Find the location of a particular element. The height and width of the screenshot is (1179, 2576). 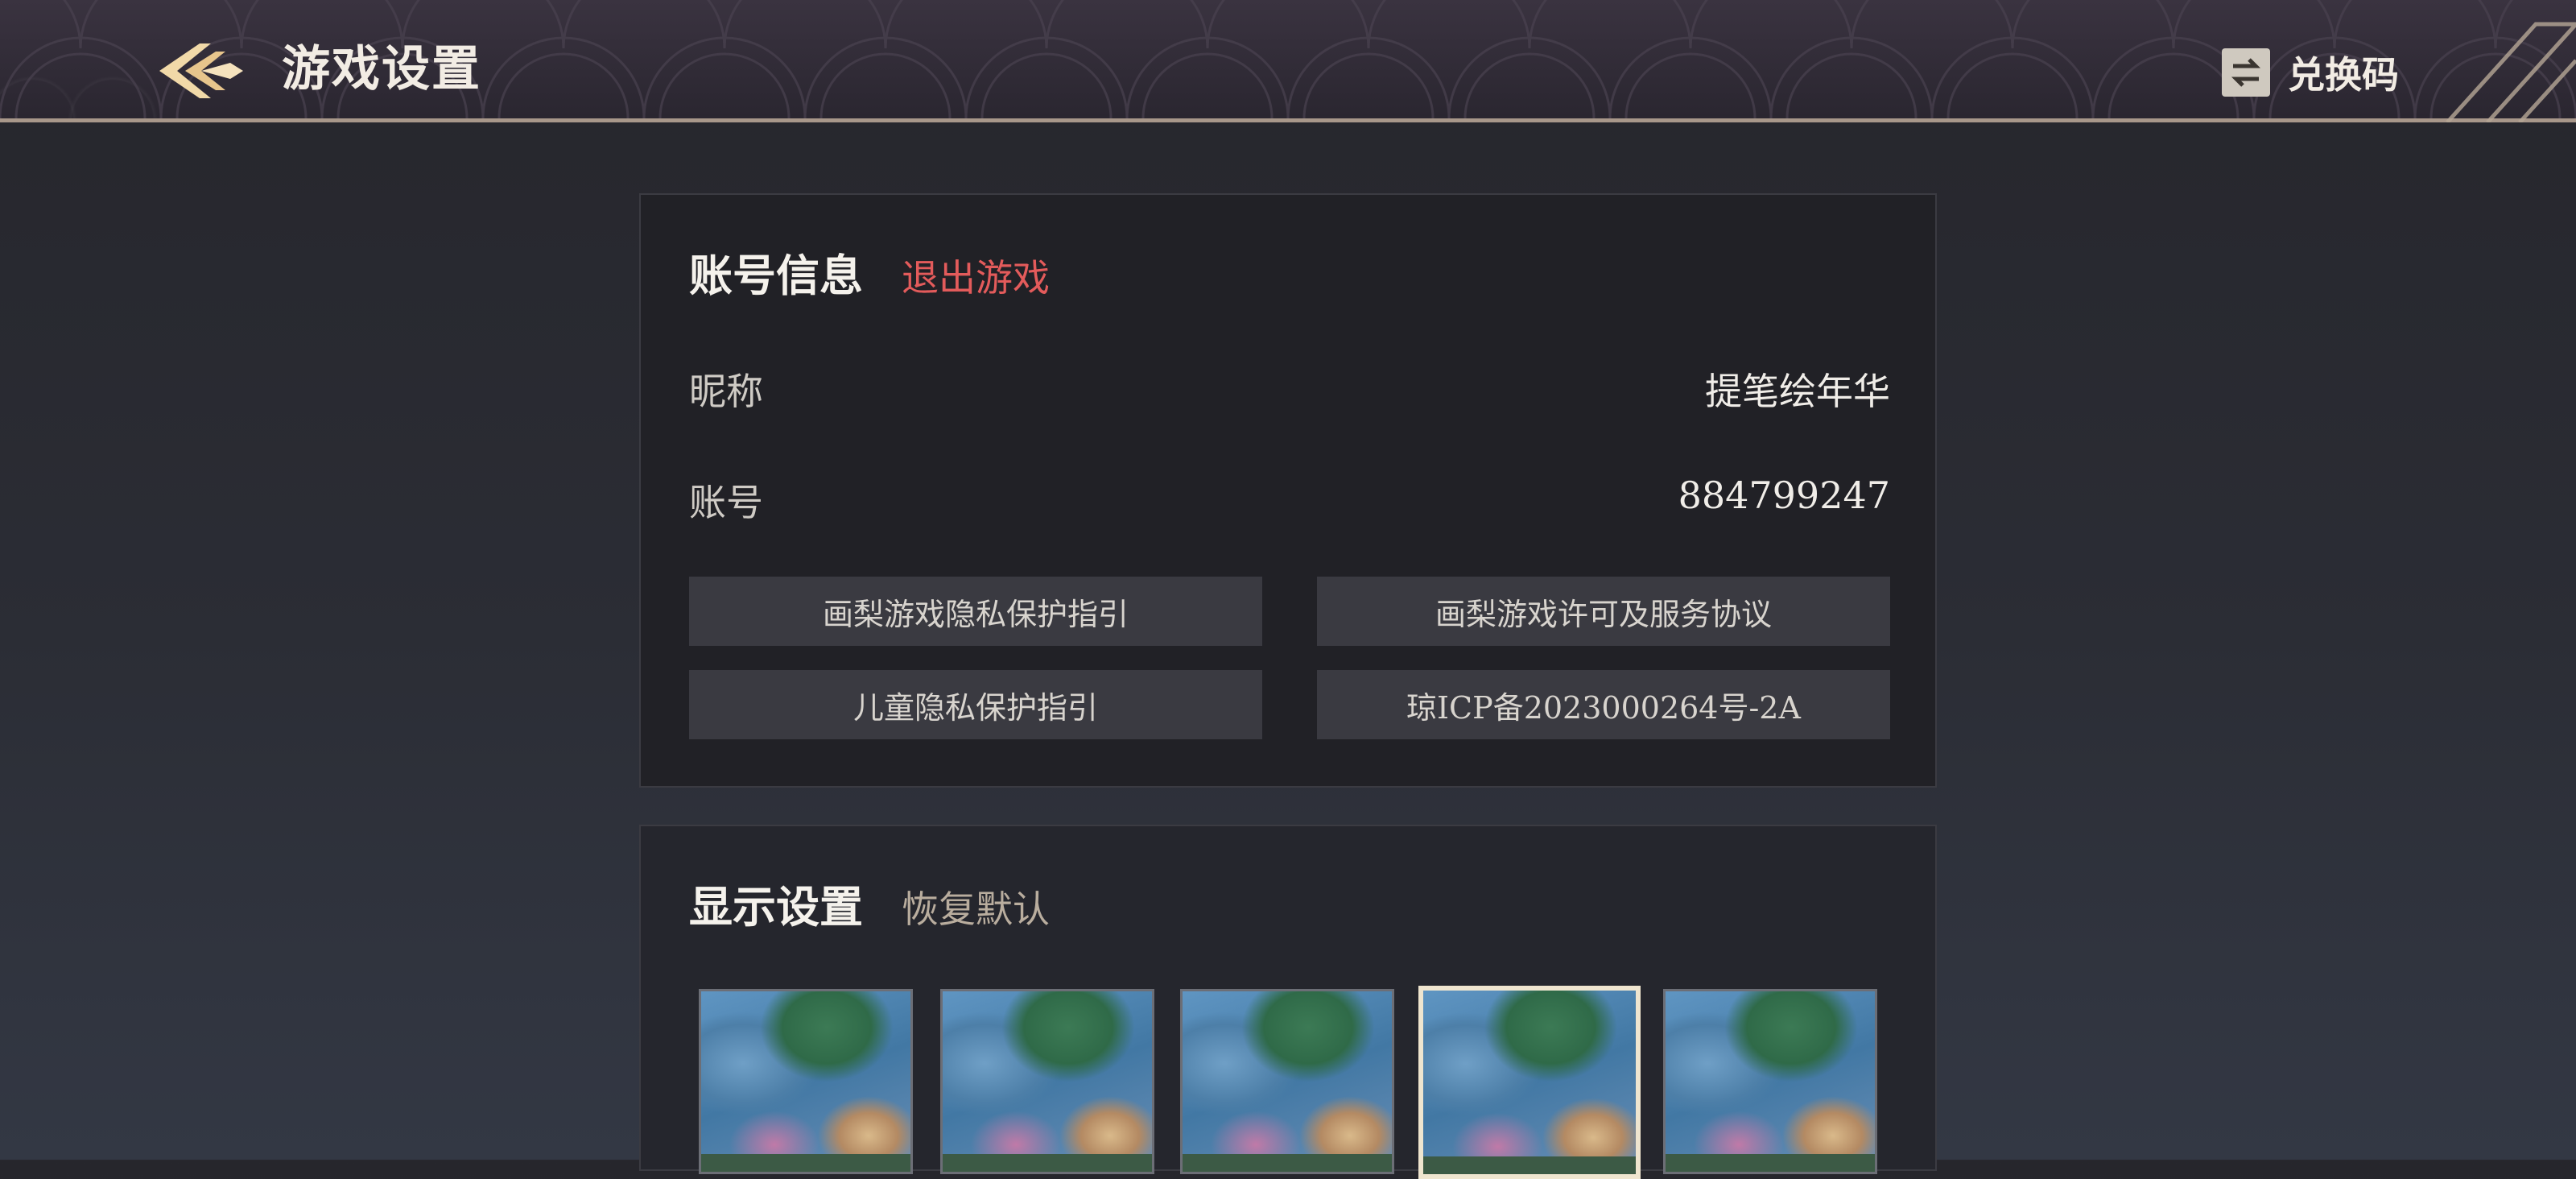

exchange-icon is located at coordinates (2246, 72).